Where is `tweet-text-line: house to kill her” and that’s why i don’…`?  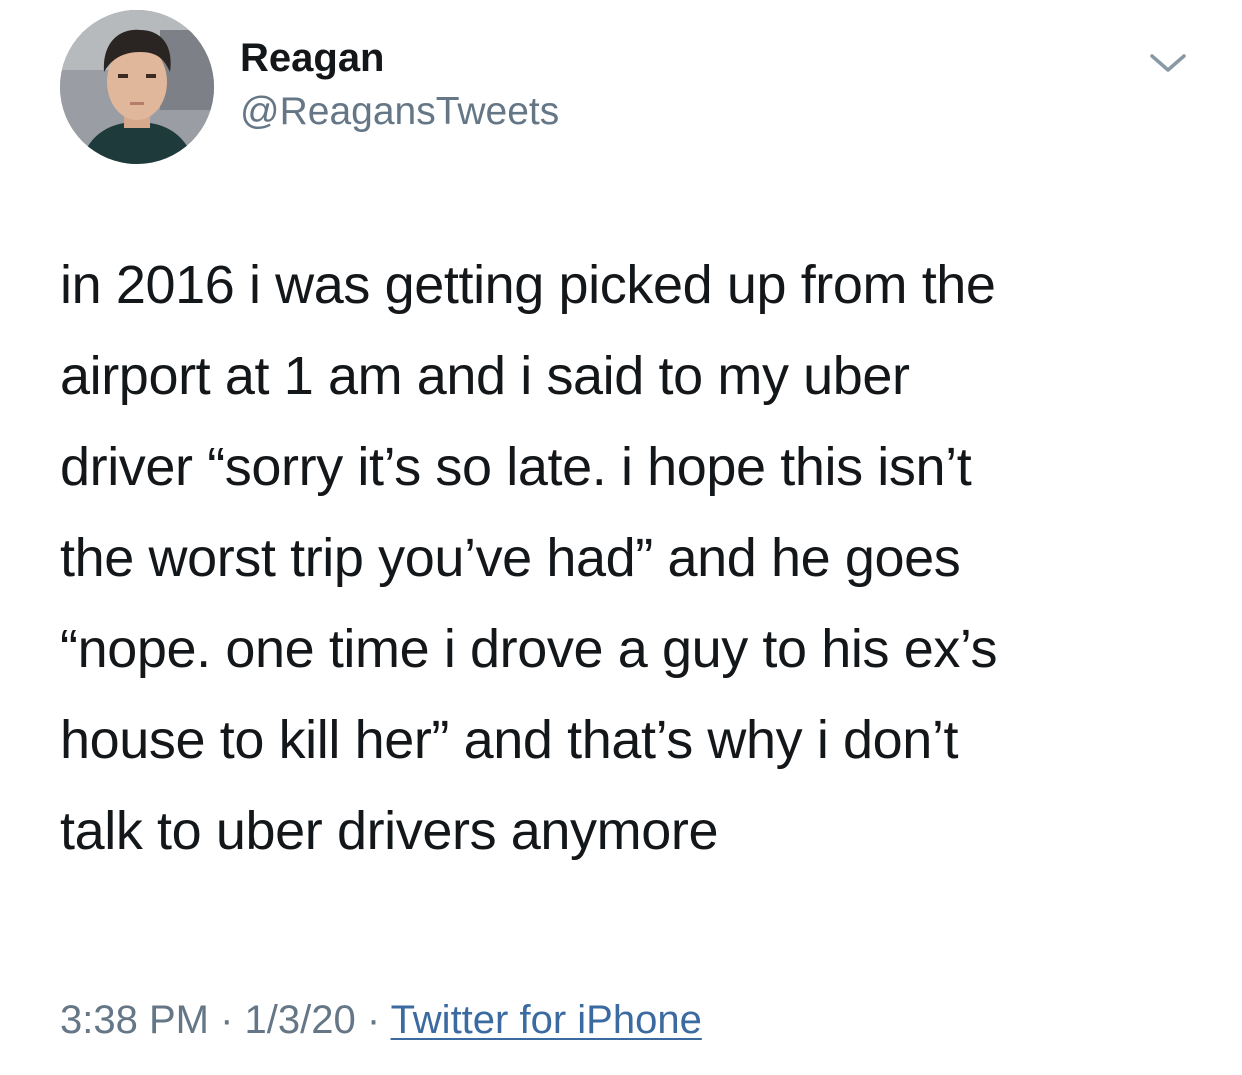 tweet-text-line: house to kill her” and that’s why i don’… is located at coordinates (509, 740).